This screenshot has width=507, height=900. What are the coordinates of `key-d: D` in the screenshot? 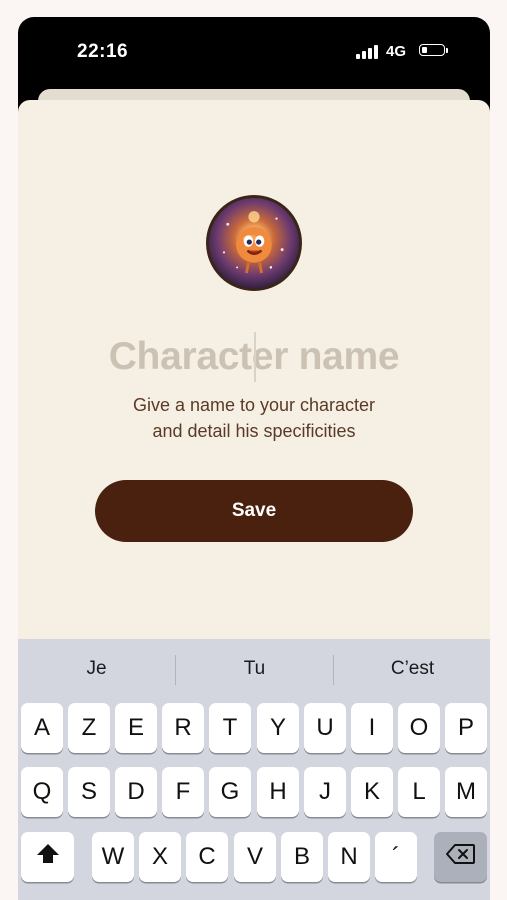 It's located at (136, 792).